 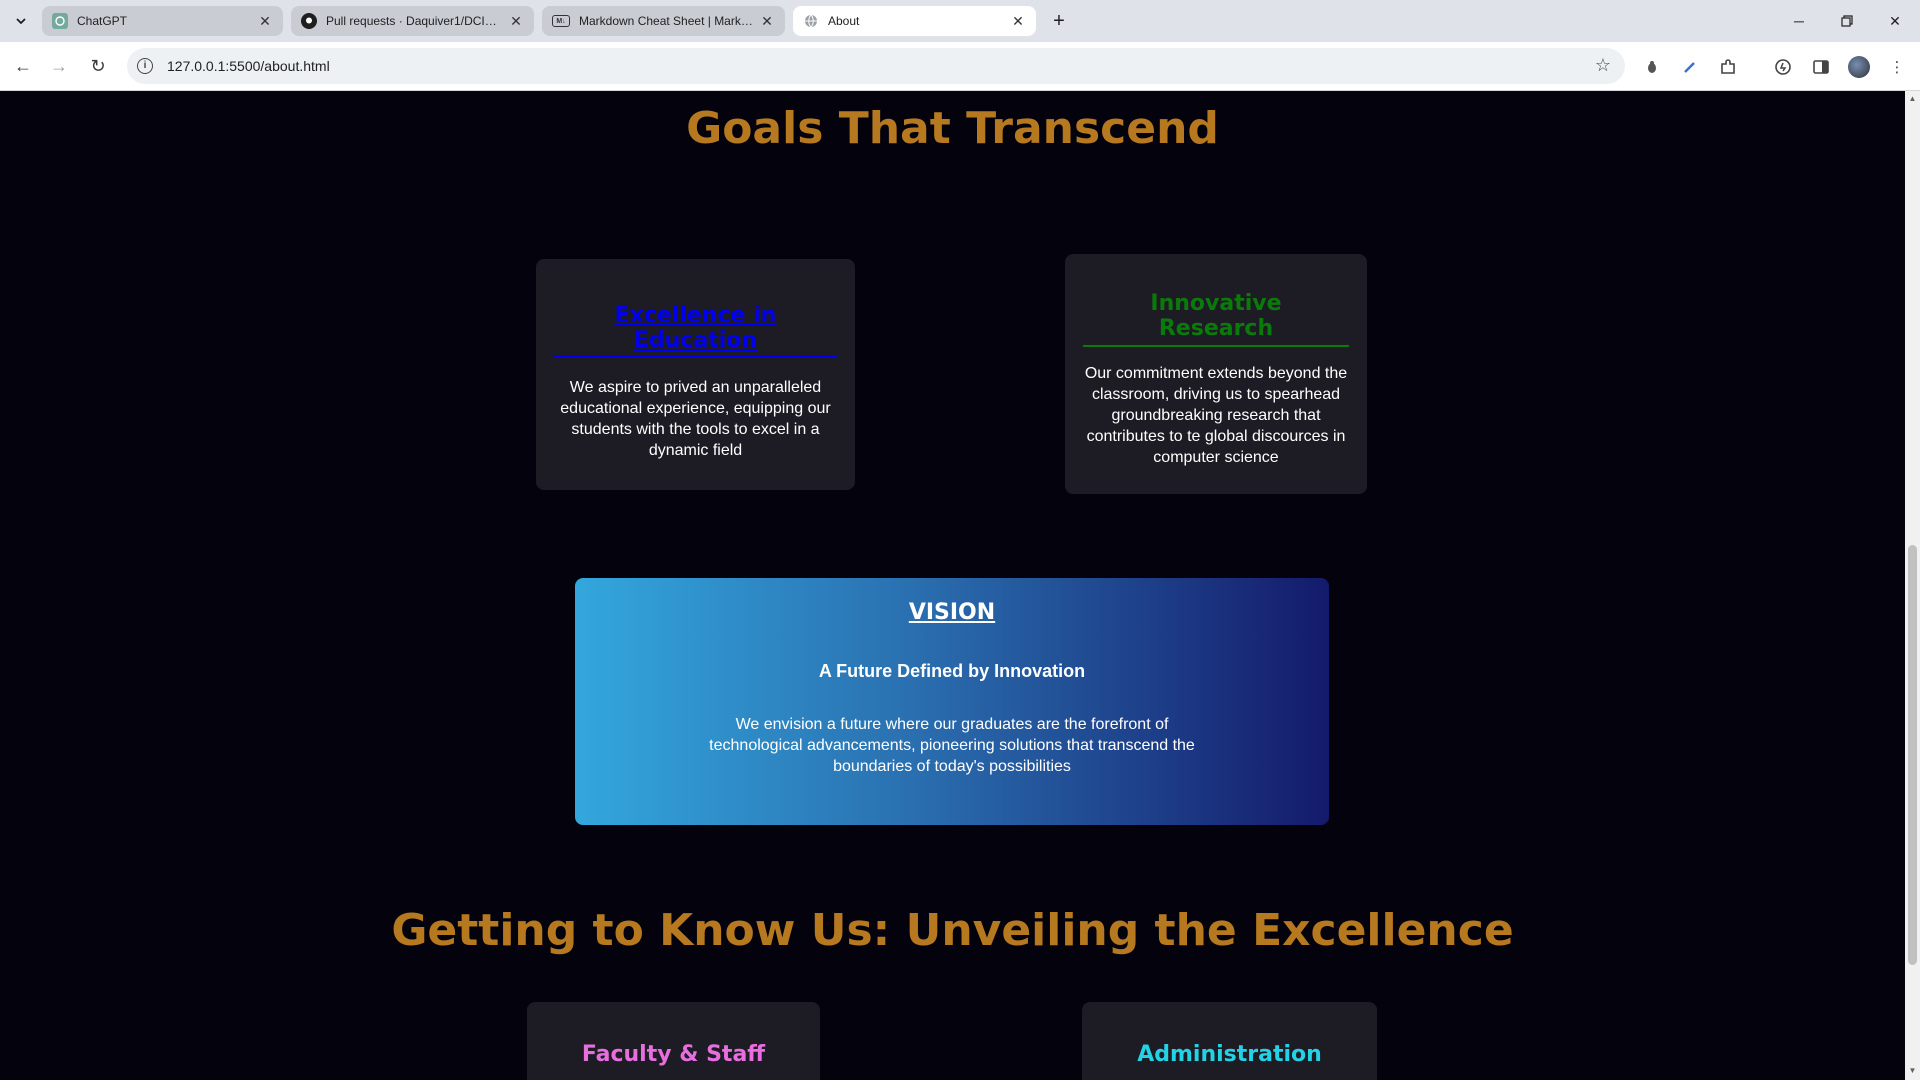 I want to click on back-button: ←, so click(x=23, y=66).